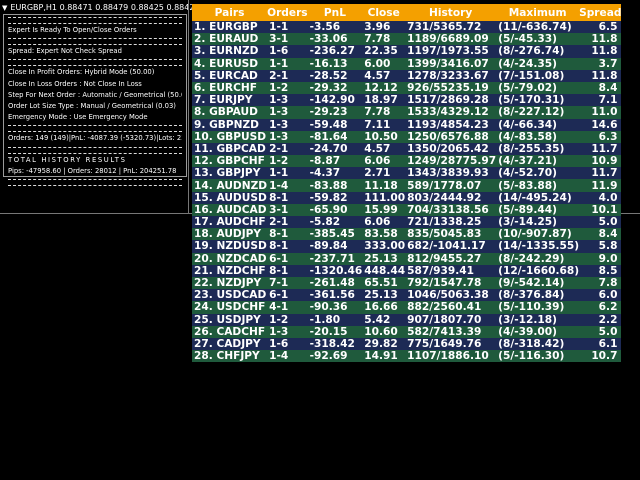 This screenshot has height=480, width=640. Describe the element at coordinates (451, 185) in the screenshot. I see `cell-history: 589/1778.07` at that location.